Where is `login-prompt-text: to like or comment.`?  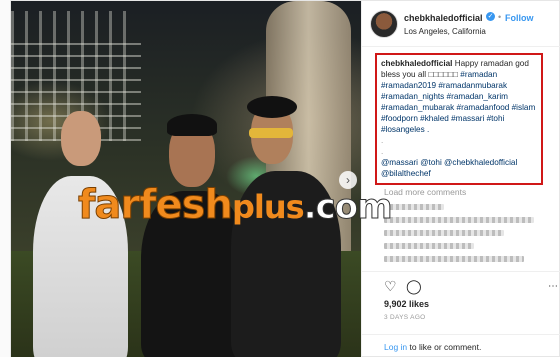 login-prompt-text: to like or comment. is located at coordinates (444, 347).